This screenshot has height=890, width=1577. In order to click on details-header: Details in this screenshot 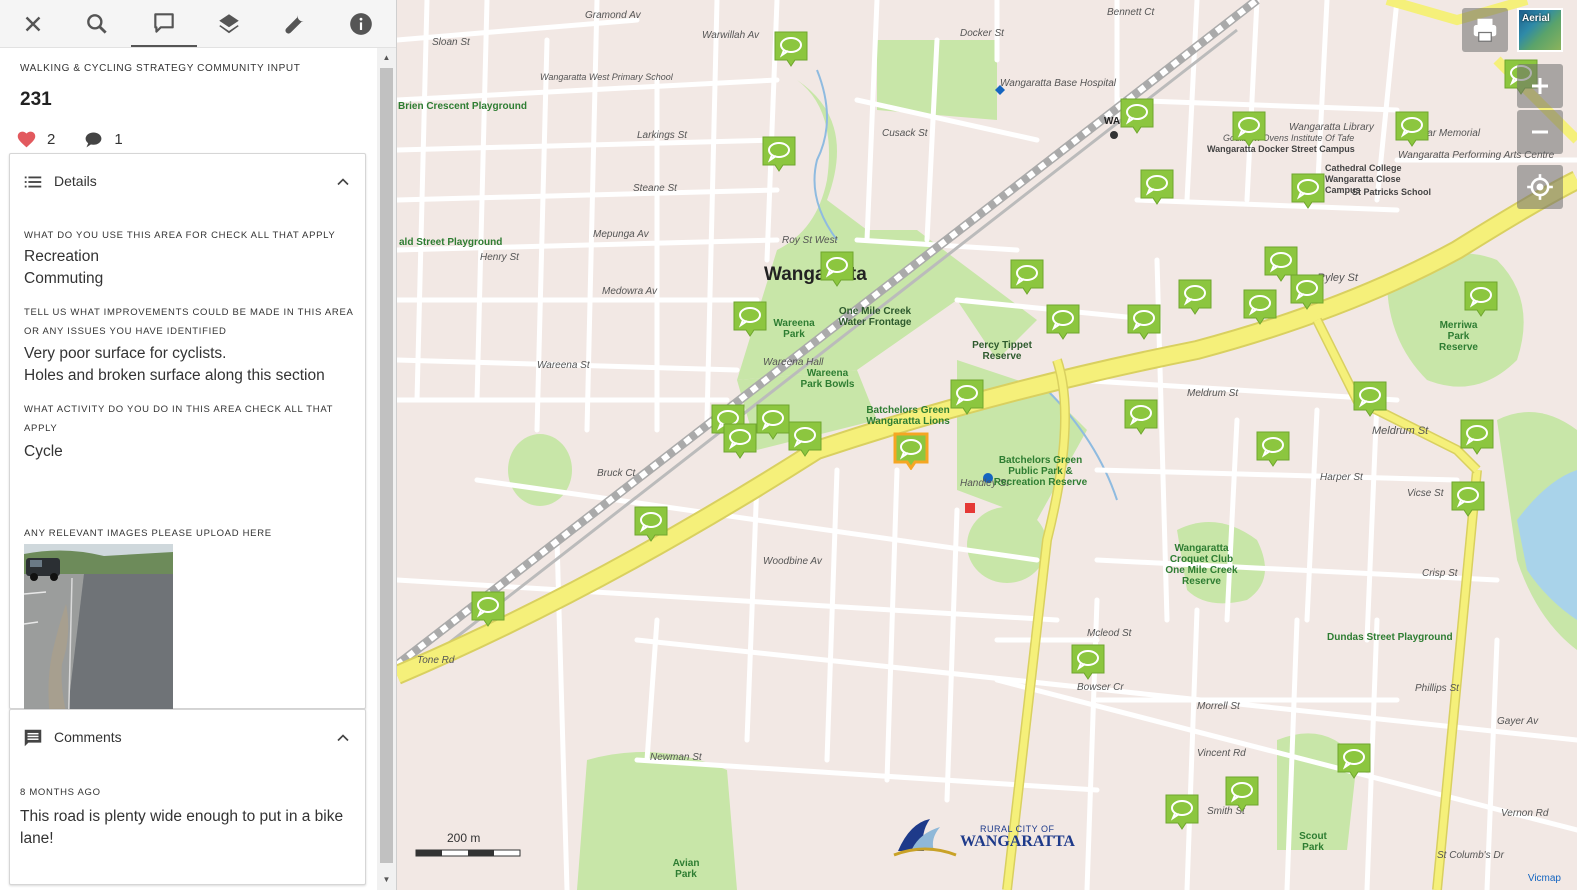, I will do `click(187, 184)`.